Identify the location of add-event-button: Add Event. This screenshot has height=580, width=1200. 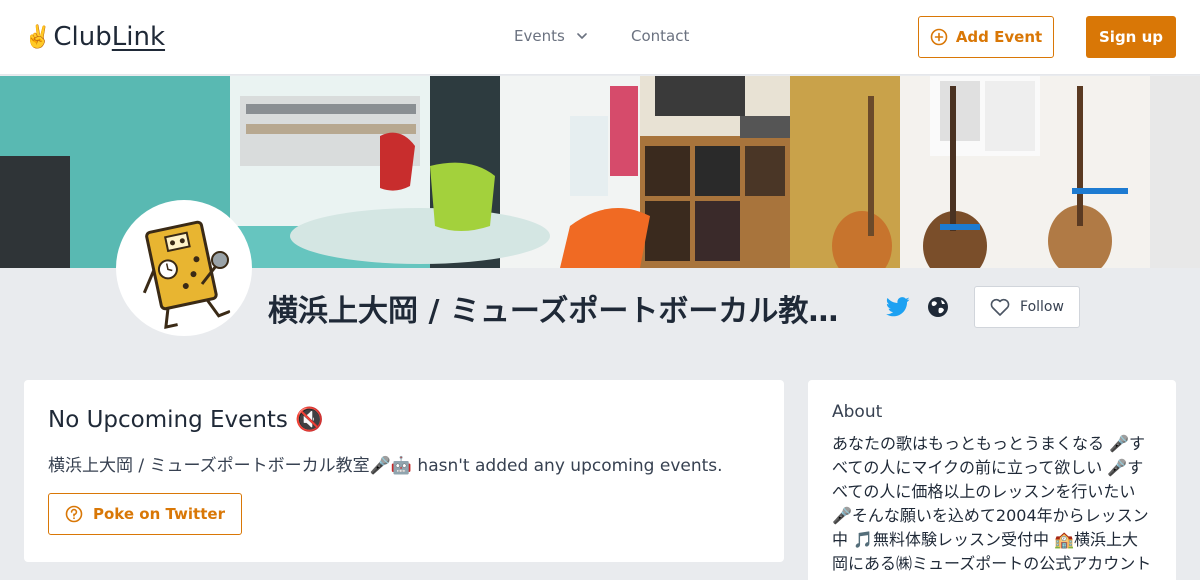
(986, 37).